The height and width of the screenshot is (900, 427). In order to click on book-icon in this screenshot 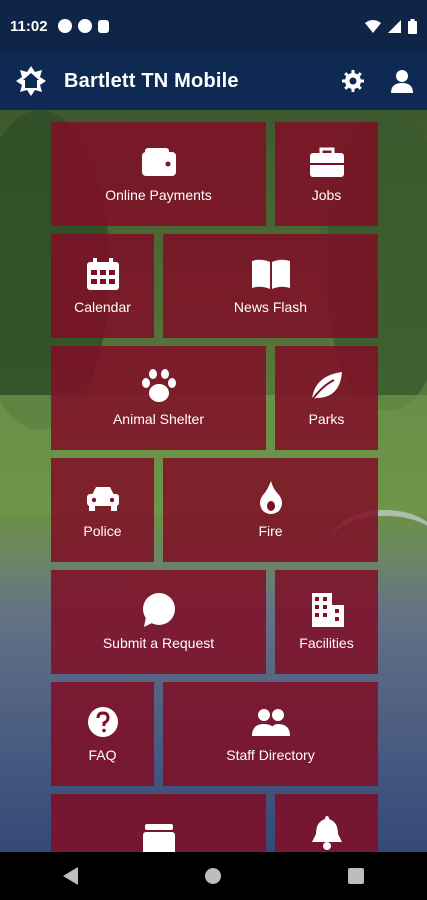, I will do `click(270, 274)`.